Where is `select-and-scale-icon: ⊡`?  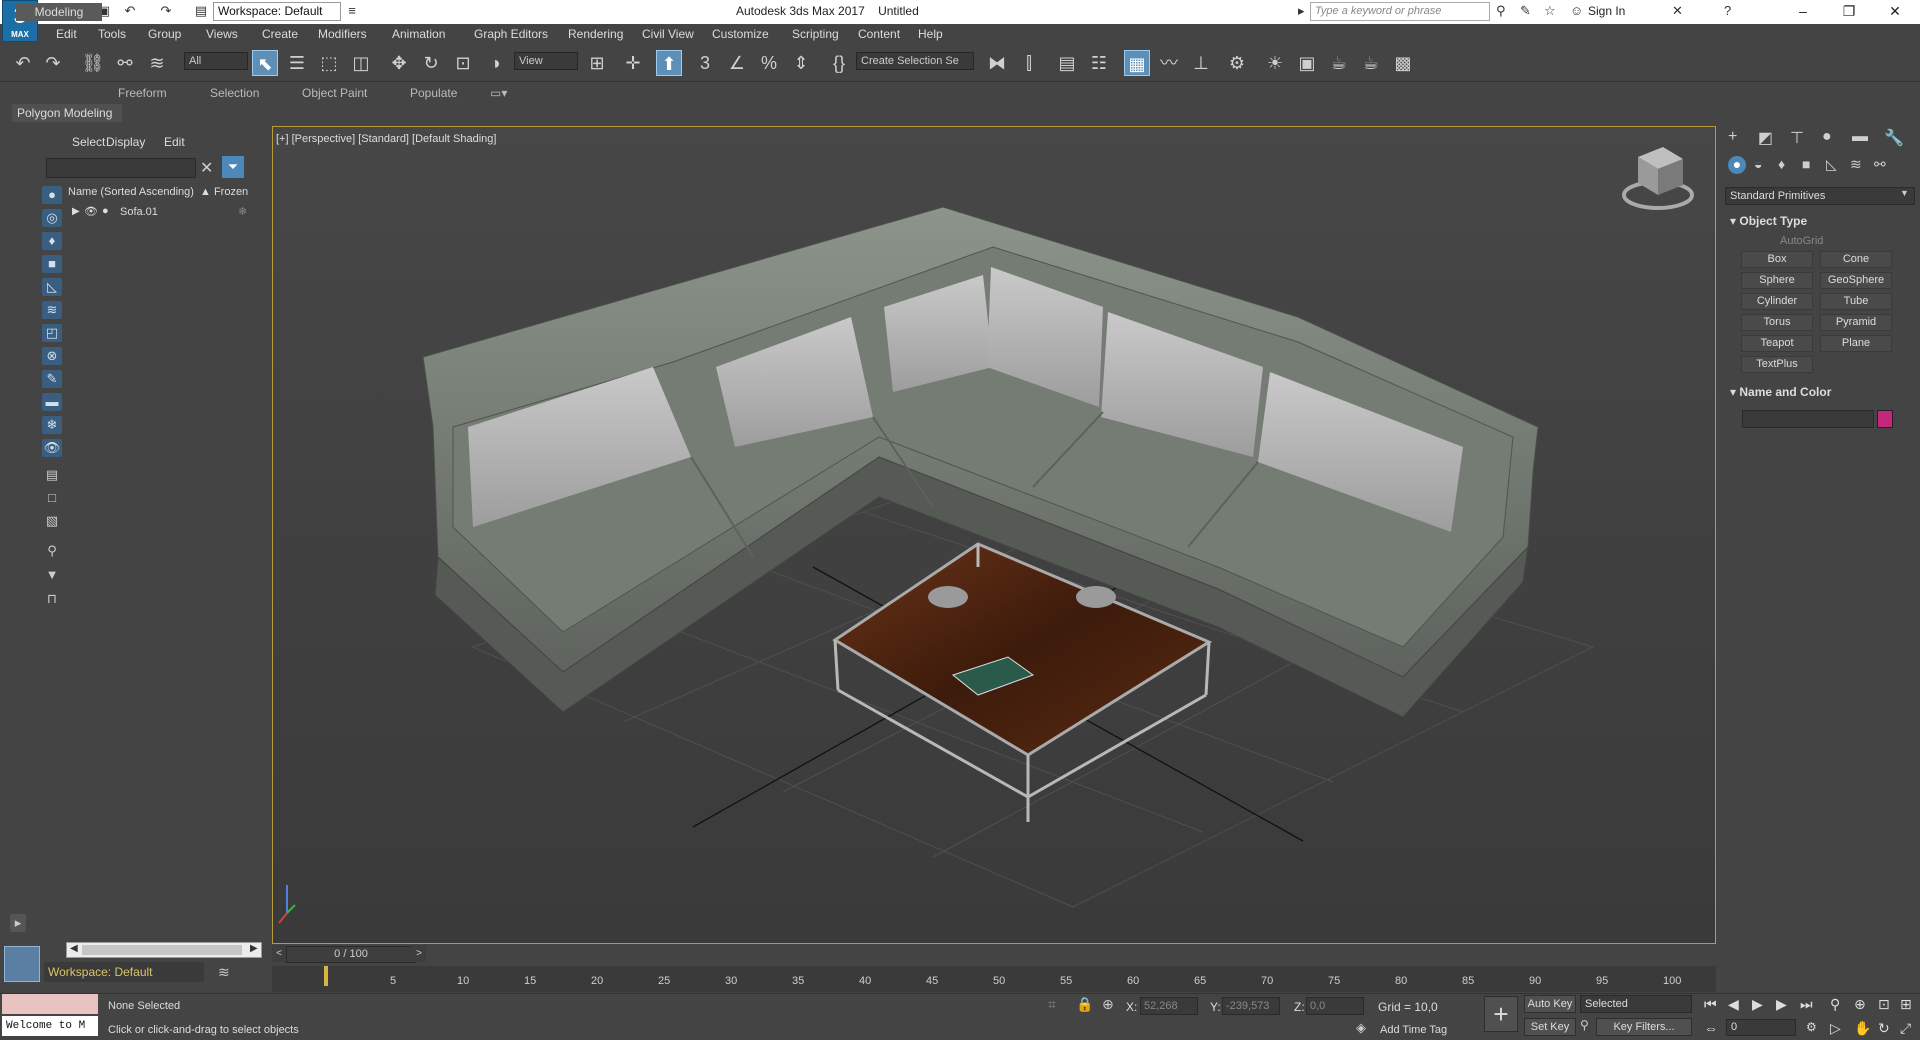
select-and-scale-icon: ⊡ is located at coordinates (463, 63).